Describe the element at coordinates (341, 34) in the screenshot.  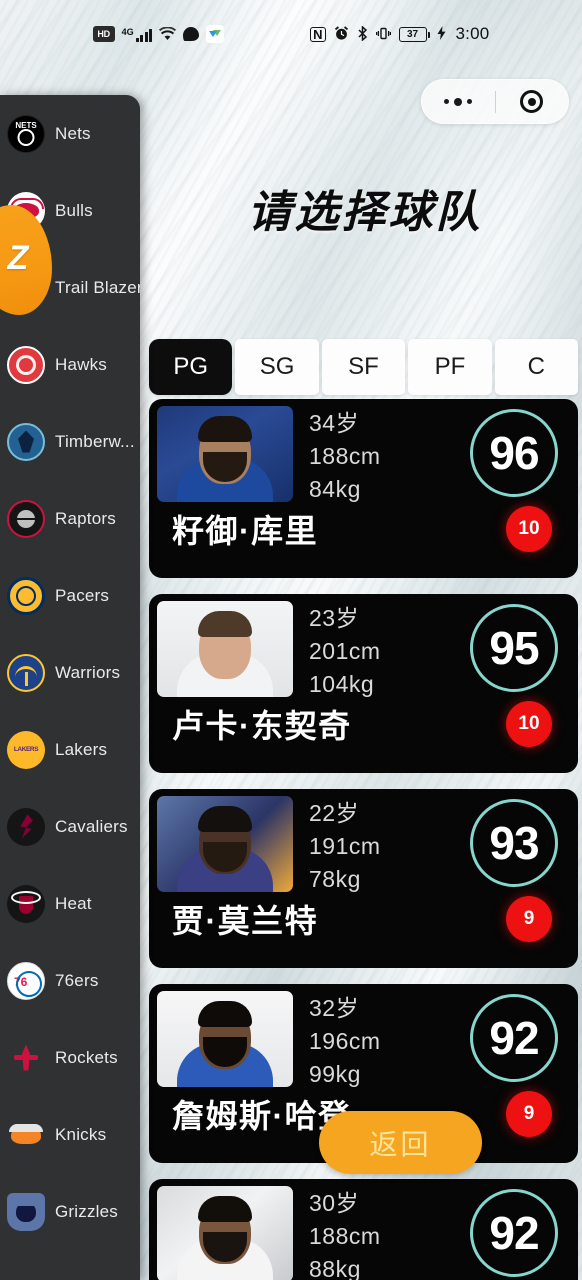
I see `alarm-clock-icon` at that location.